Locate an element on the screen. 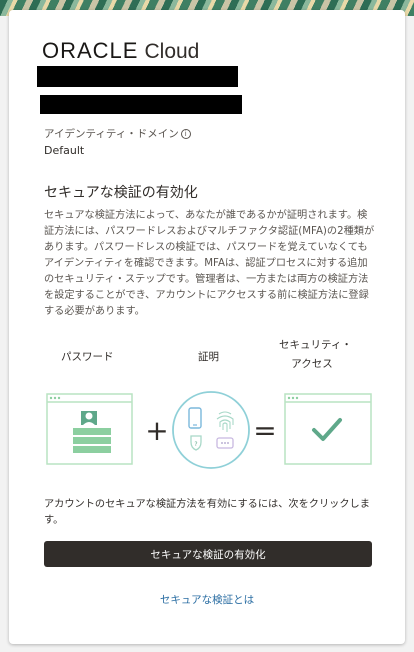  step-label-proof: 証明 is located at coordinates (208, 357).